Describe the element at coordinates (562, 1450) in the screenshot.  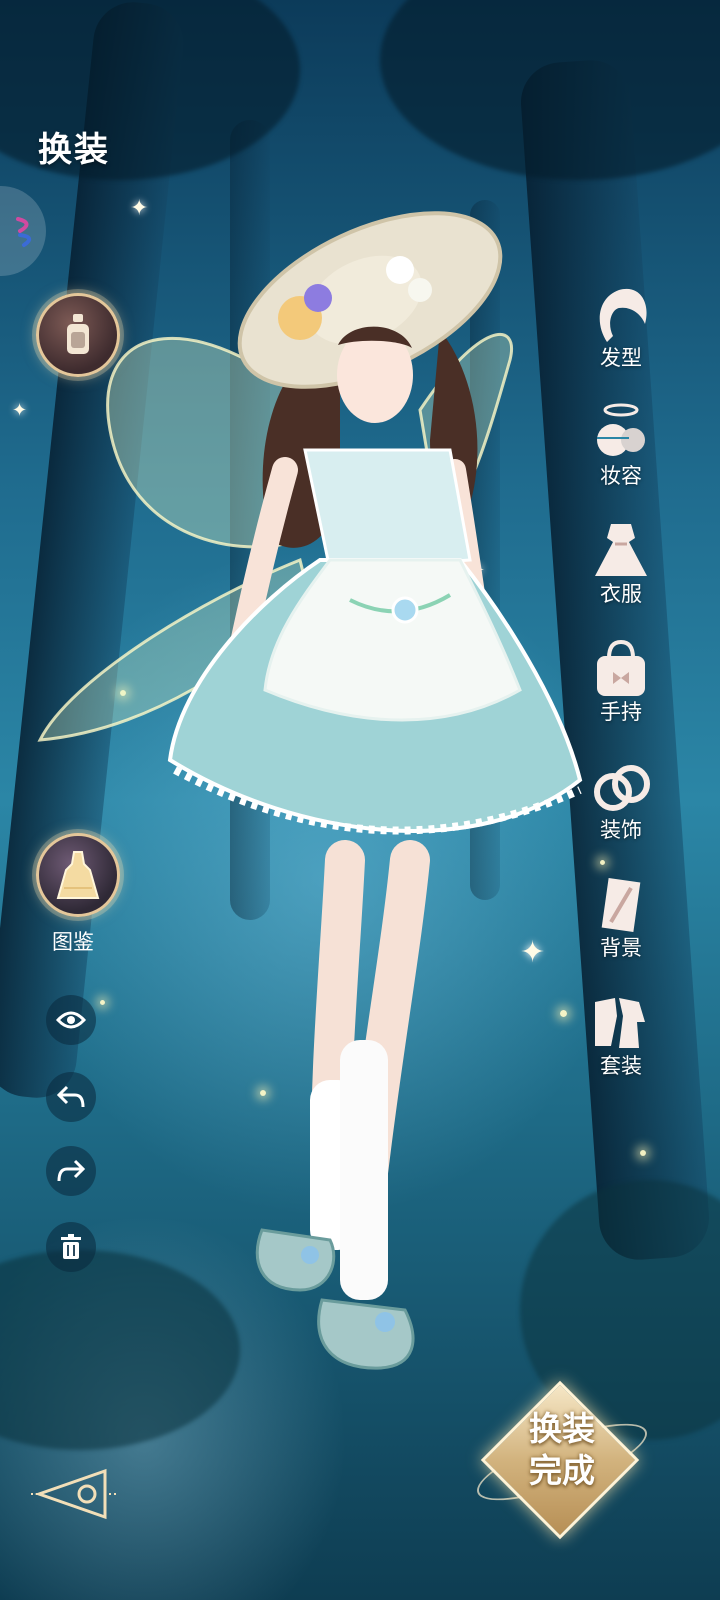
I see `finish-label: 换装 完成` at that location.